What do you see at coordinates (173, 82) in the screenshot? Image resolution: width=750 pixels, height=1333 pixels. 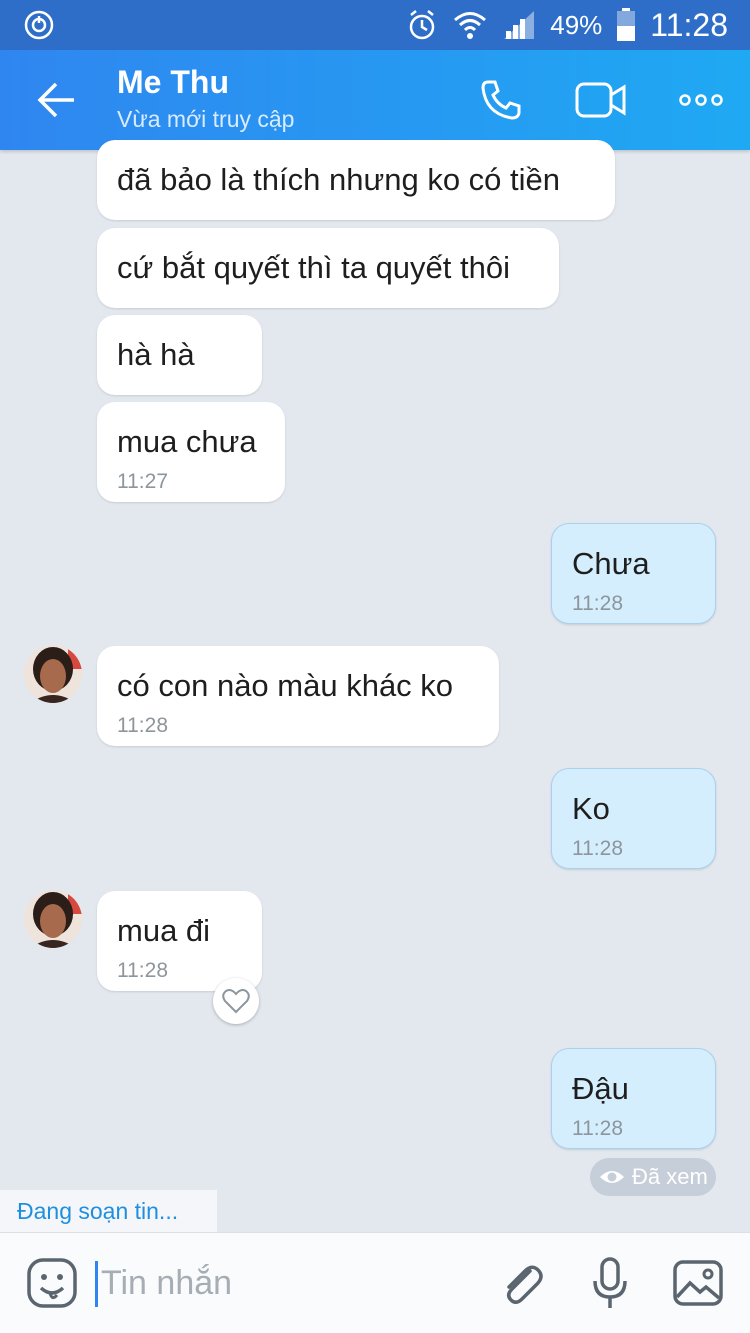 I see `contact-name: Me Thu` at bounding box center [173, 82].